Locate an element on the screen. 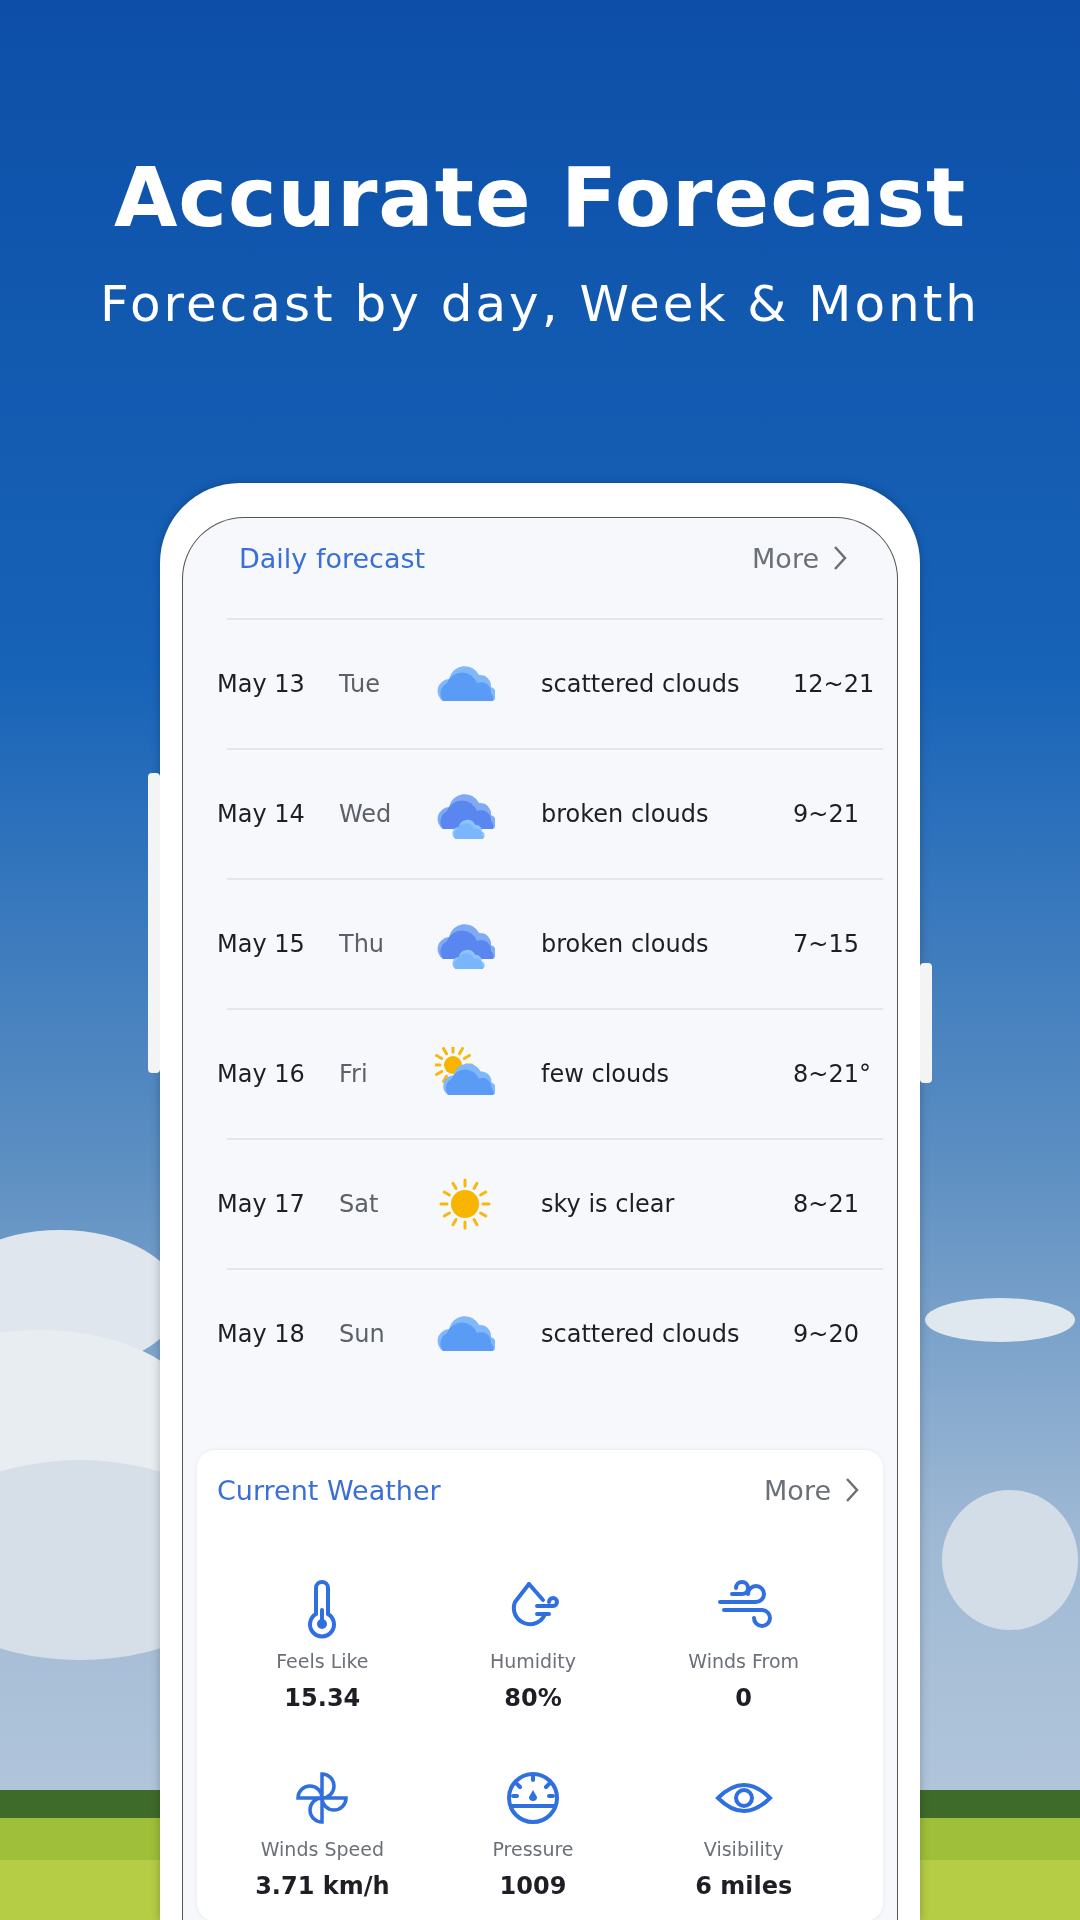 Image resolution: width=1080 pixels, height=1920 pixels. metric-value: 3.71 km/h is located at coordinates (322, 1886).